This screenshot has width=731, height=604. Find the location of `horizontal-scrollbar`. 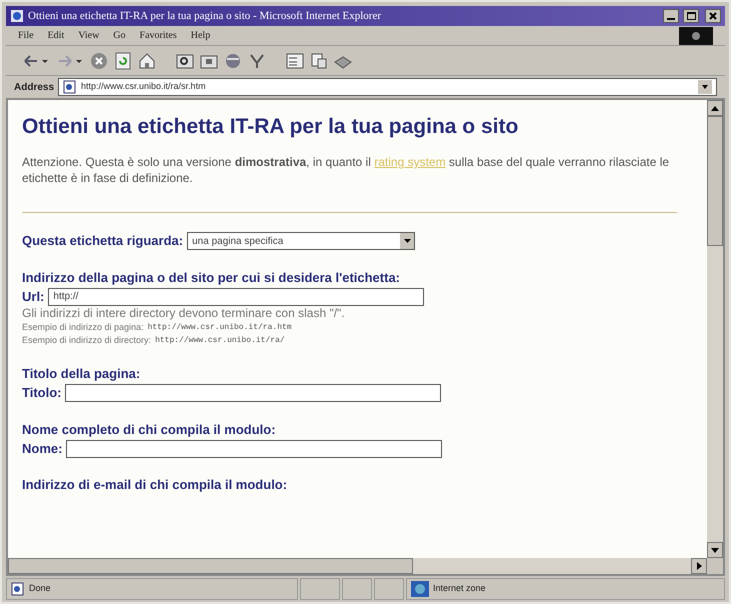

horizontal-scrollbar is located at coordinates (357, 566).